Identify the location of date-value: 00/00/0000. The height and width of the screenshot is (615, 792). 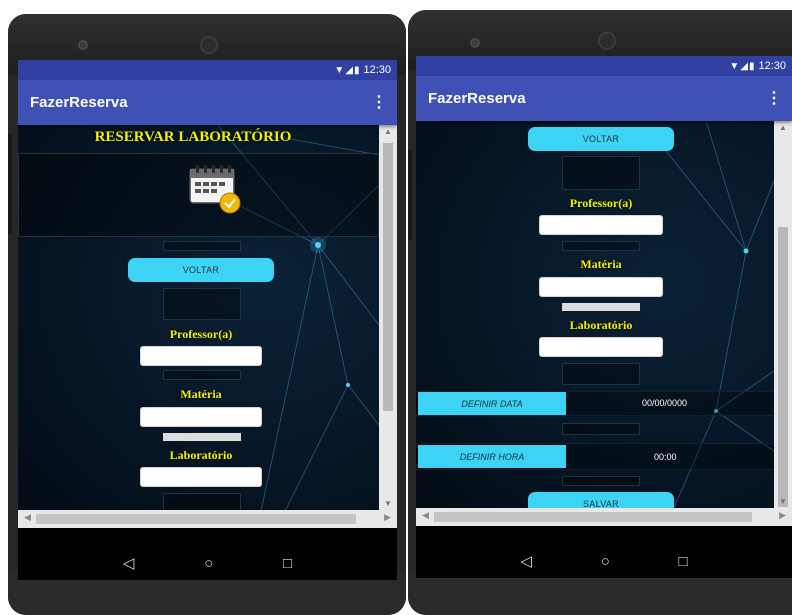
(665, 403).